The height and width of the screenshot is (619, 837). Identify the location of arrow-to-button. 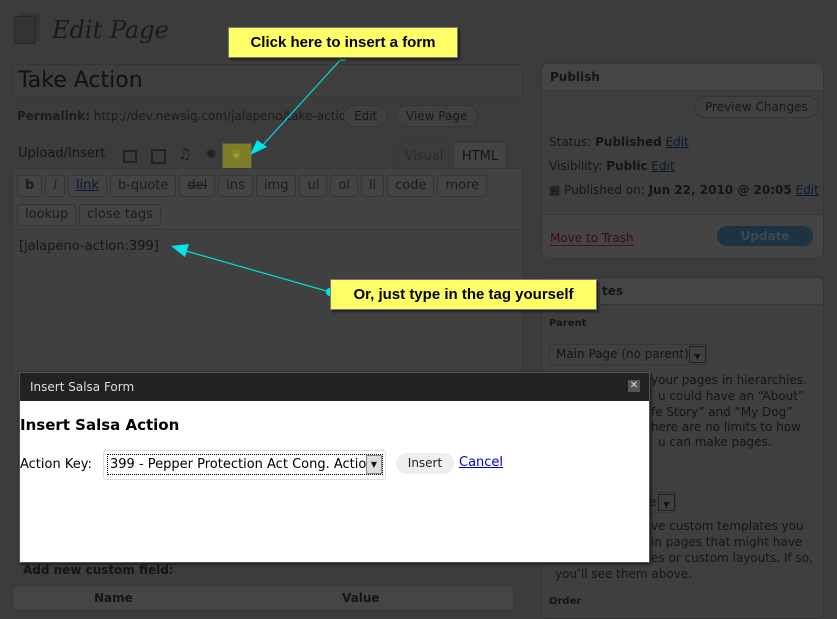
(302, 101).